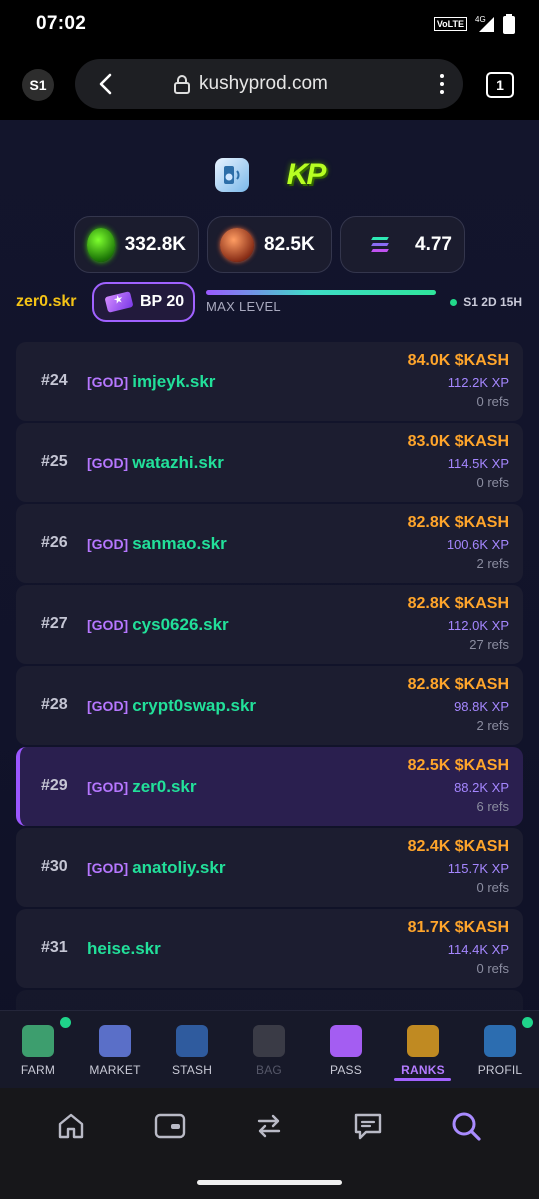  What do you see at coordinates (368, 1126) in the screenshot?
I see `chat-icon` at bounding box center [368, 1126].